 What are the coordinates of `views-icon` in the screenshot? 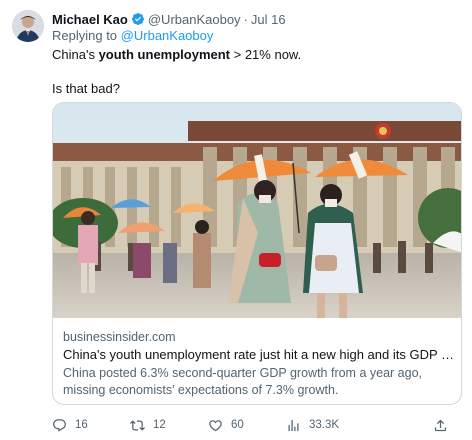 It's located at (293, 425).